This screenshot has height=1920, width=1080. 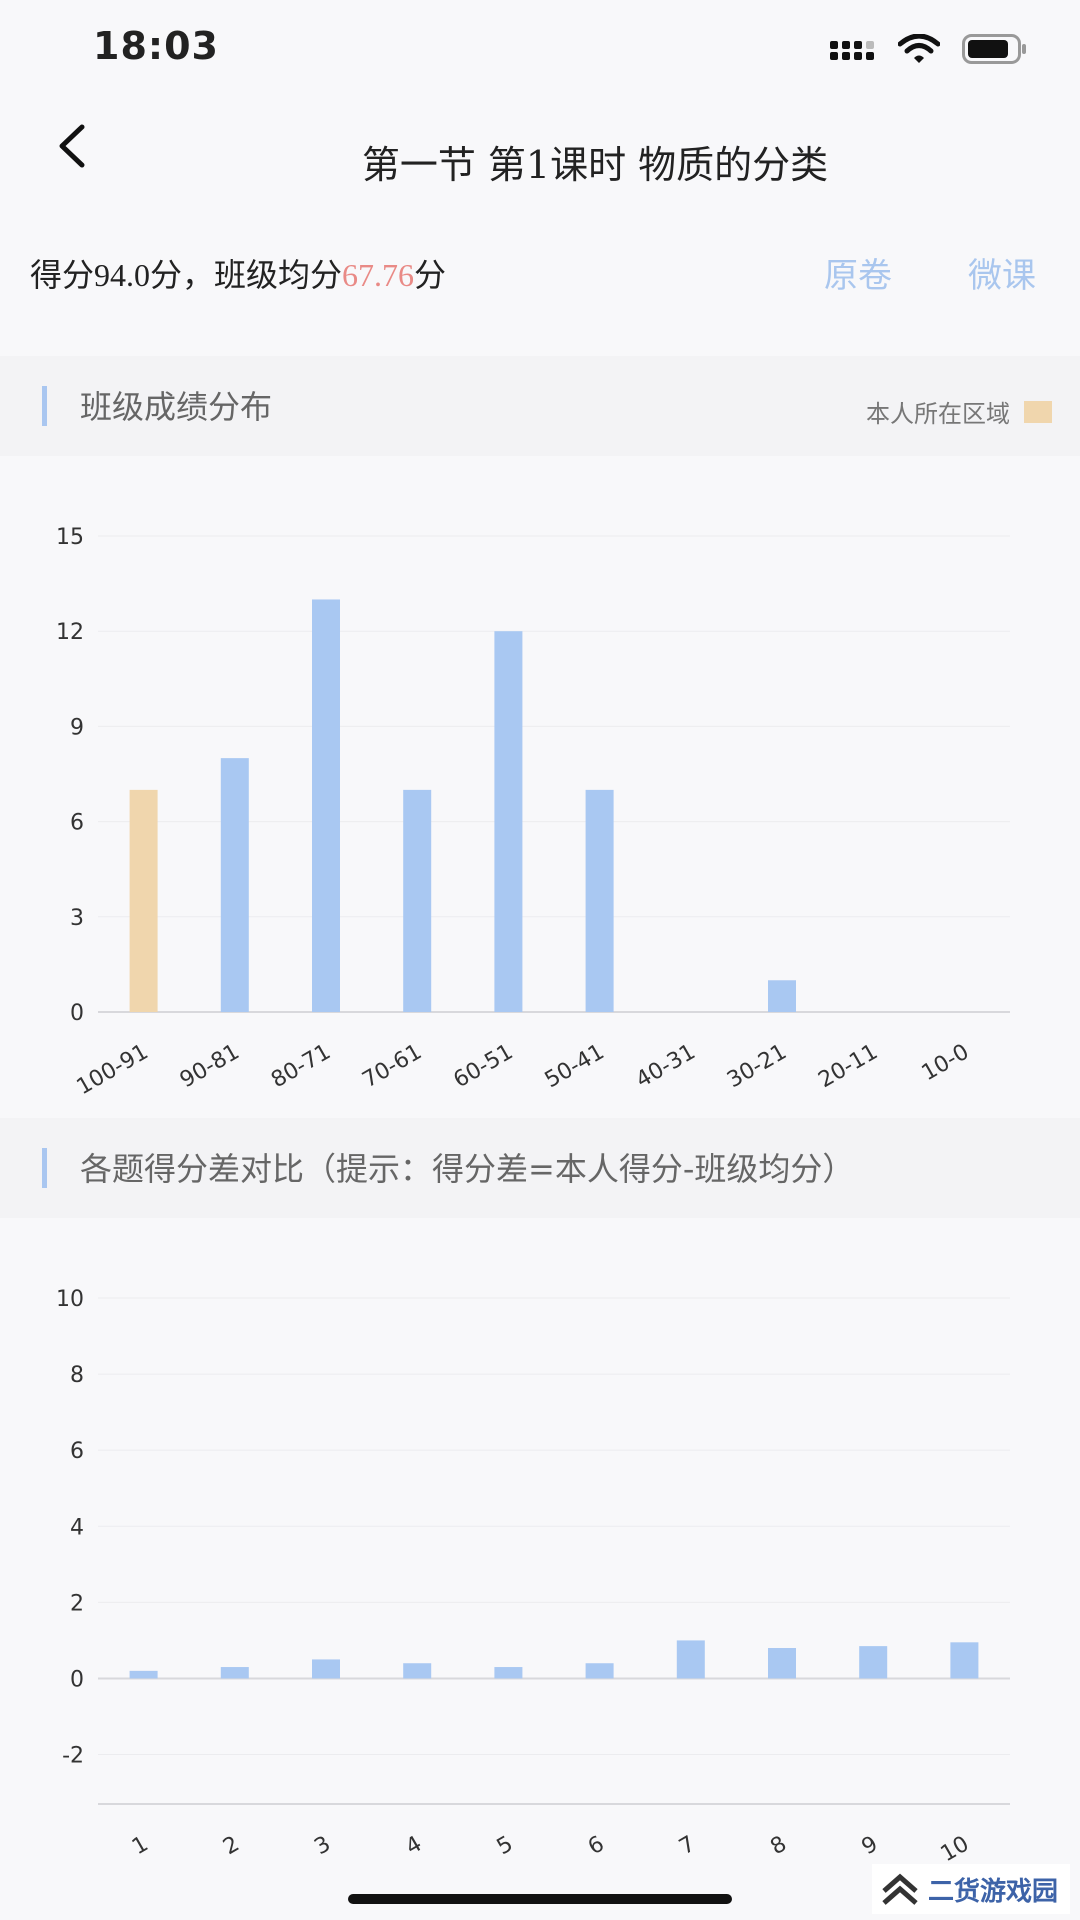 What do you see at coordinates (70, 1299) in the screenshot?
I see `y-tick-label: 10` at bounding box center [70, 1299].